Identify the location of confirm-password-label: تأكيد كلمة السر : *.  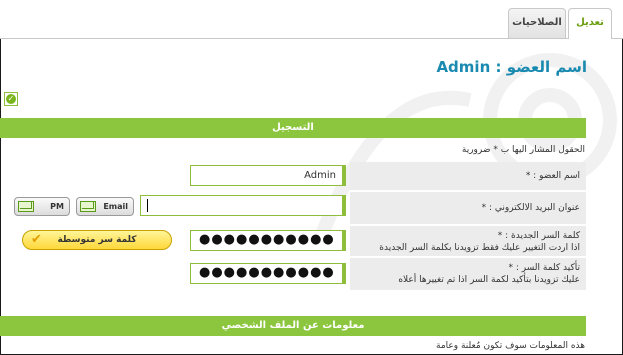
(544, 268).